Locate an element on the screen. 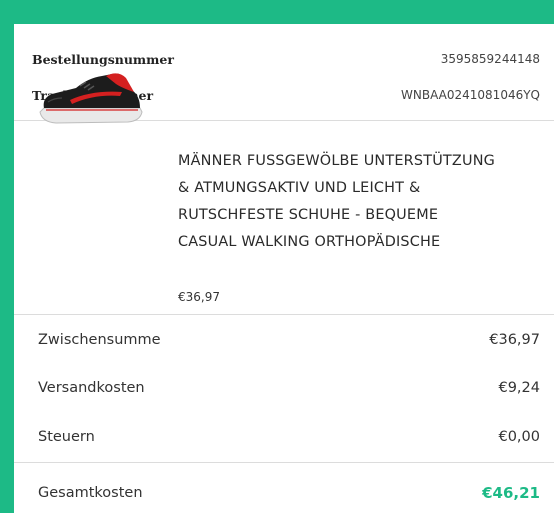  total-row: Gesamtkosten €46,21 is located at coordinates (289, 493).